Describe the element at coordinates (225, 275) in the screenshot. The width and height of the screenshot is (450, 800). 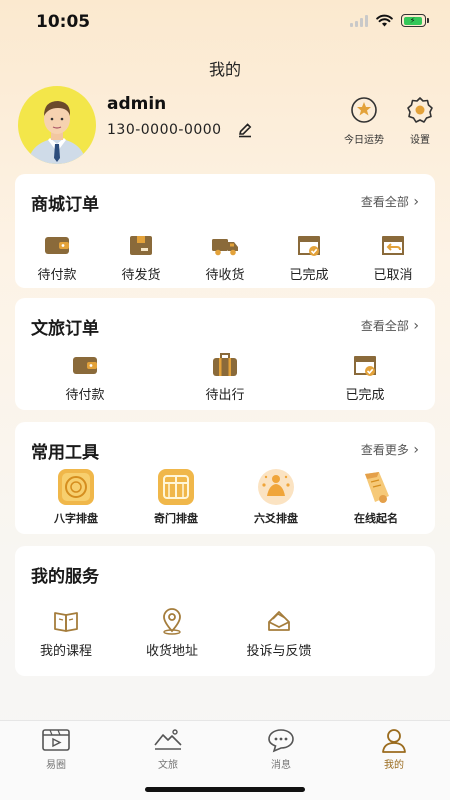
I see `mall-pending-receipt-label: 待收货` at that location.